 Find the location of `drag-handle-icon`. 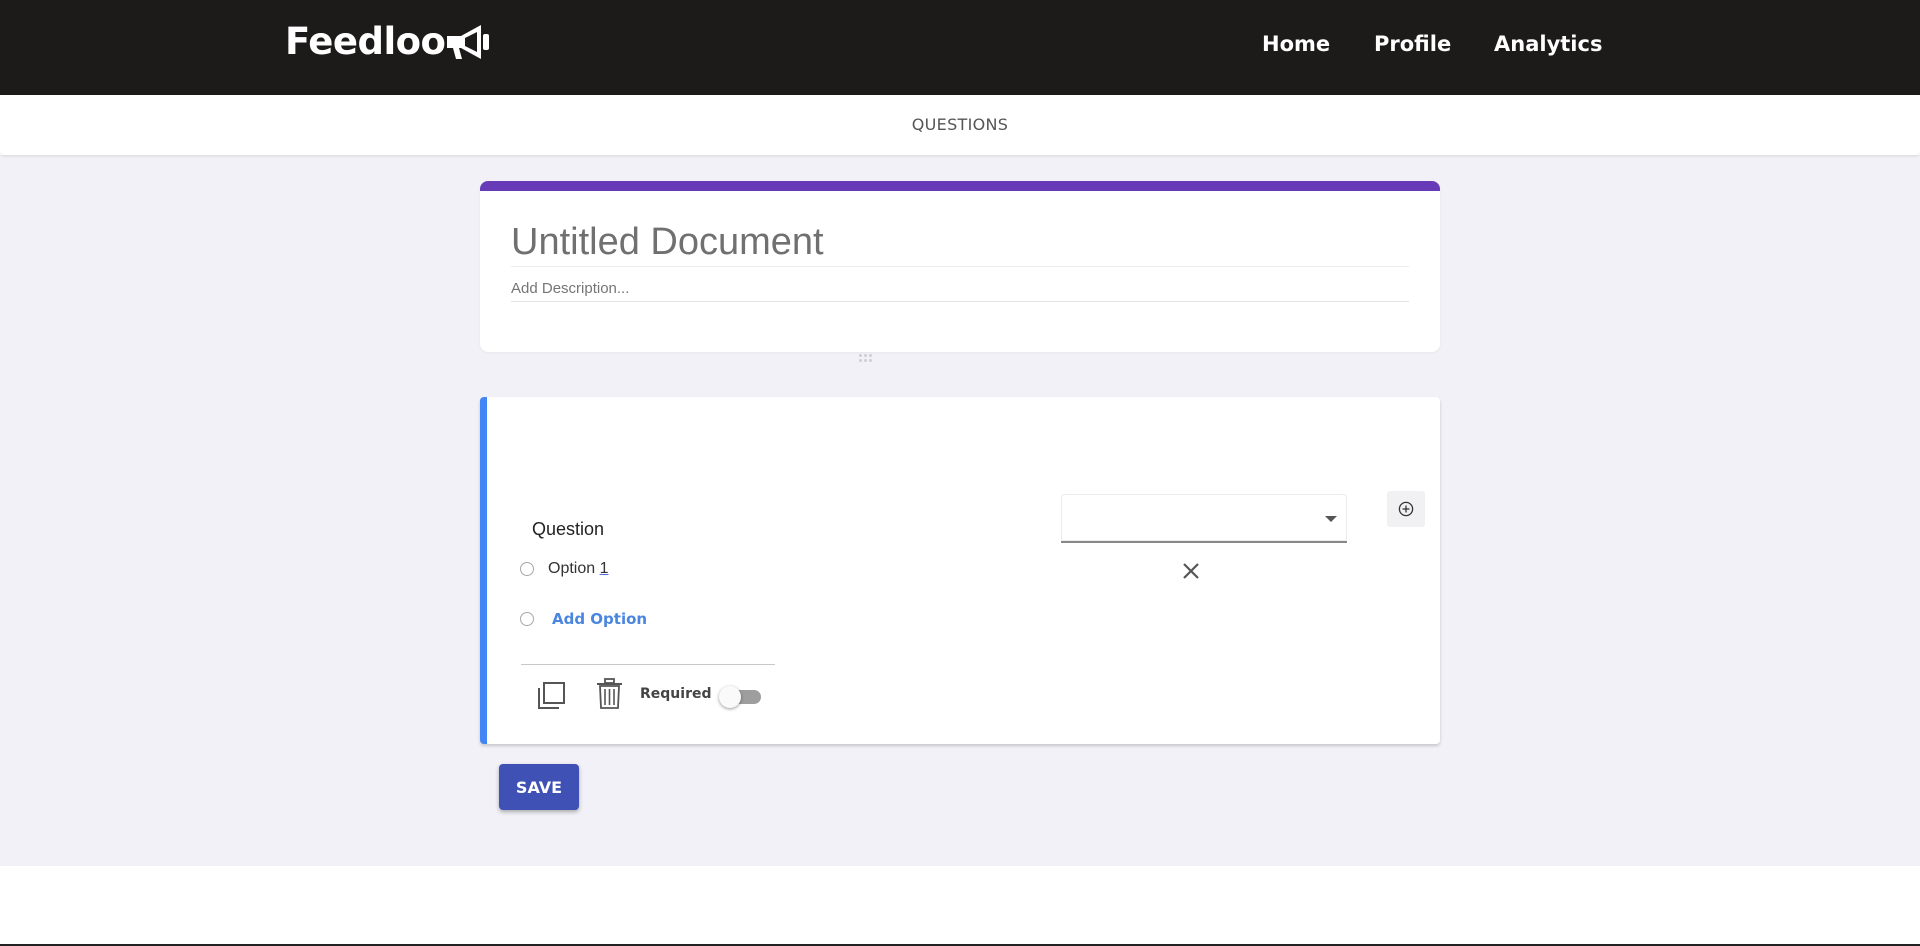

drag-handle-icon is located at coordinates (867, 360).